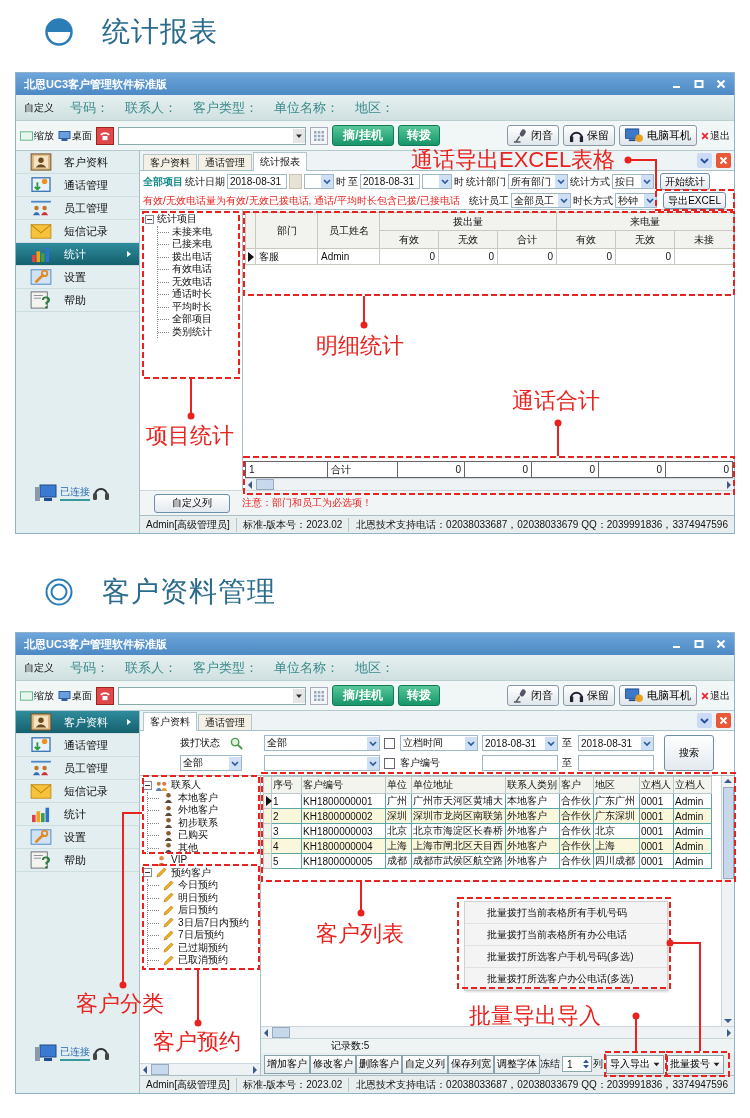  Describe the element at coordinates (236, 743) in the screenshot. I see `search-icon` at that location.